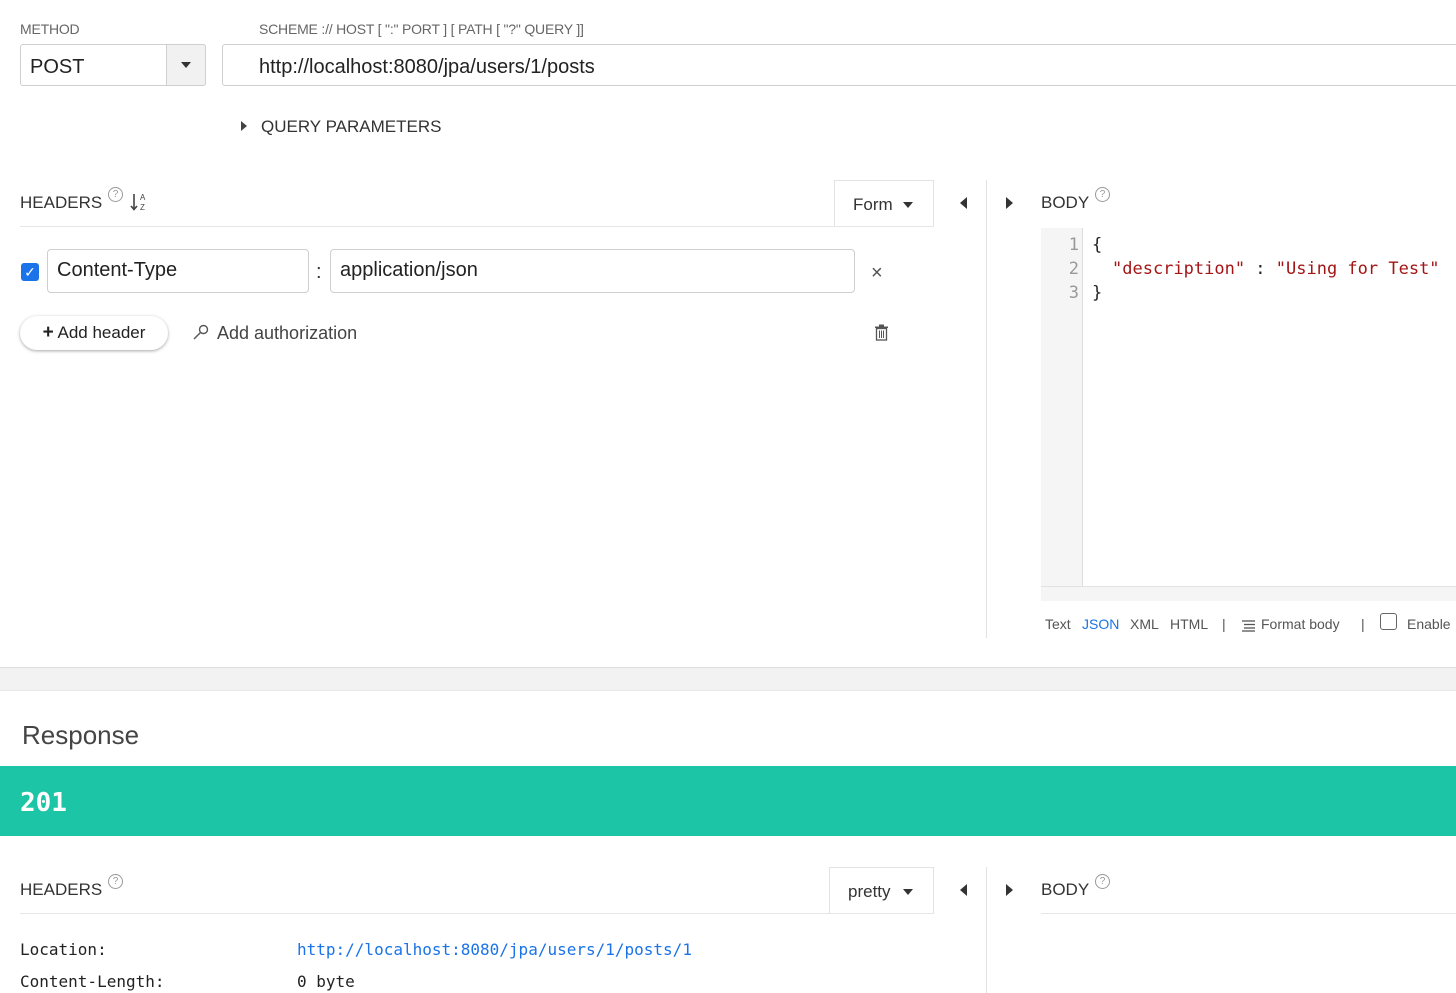 The image size is (1456, 993). I want to click on key-icon, so click(201, 332).